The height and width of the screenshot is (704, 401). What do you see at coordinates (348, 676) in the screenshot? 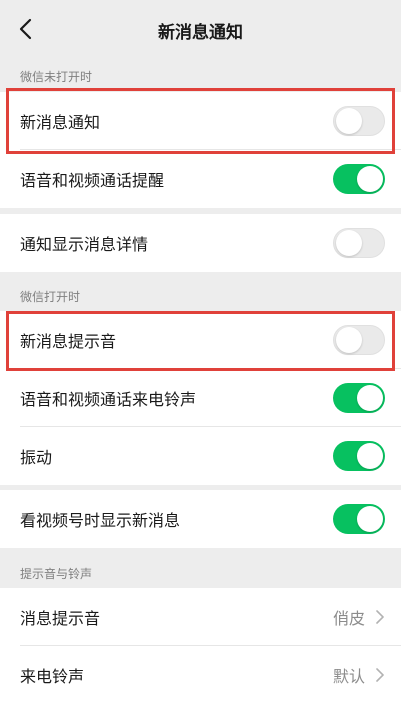
I see `setting-value: 默认` at bounding box center [348, 676].